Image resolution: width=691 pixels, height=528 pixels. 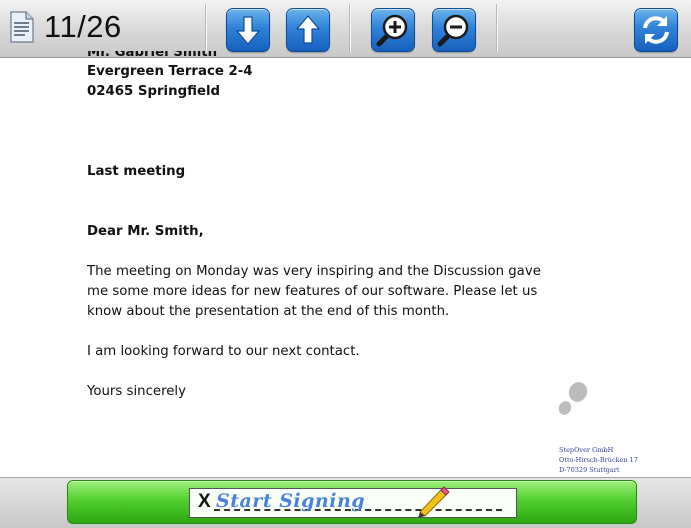 I want to click on next-page-button, so click(x=248, y=30).